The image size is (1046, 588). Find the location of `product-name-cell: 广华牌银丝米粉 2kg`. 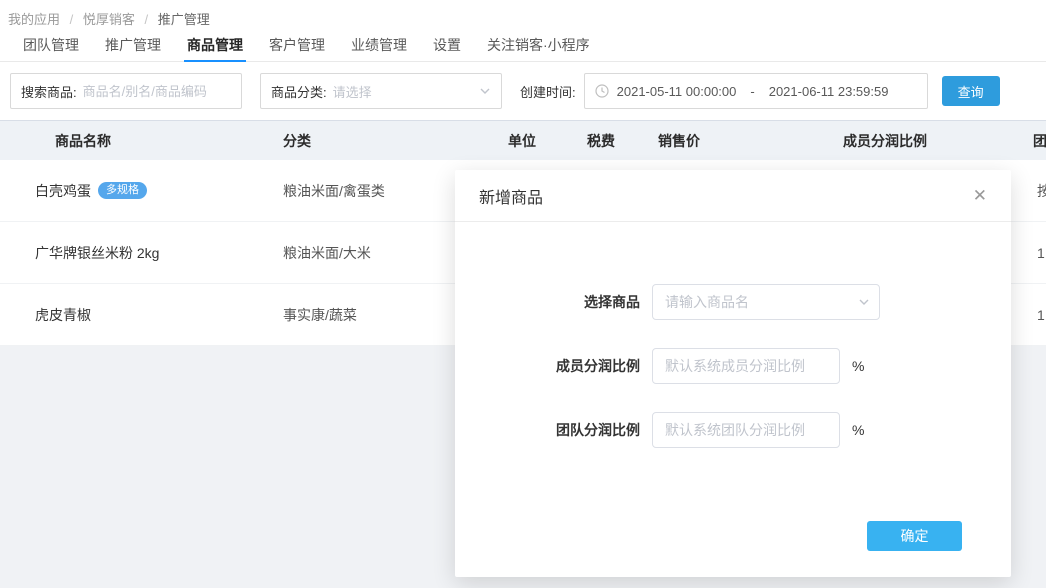

product-name-cell: 广华牌银丝米粉 2kg is located at coordinates (97, 253).